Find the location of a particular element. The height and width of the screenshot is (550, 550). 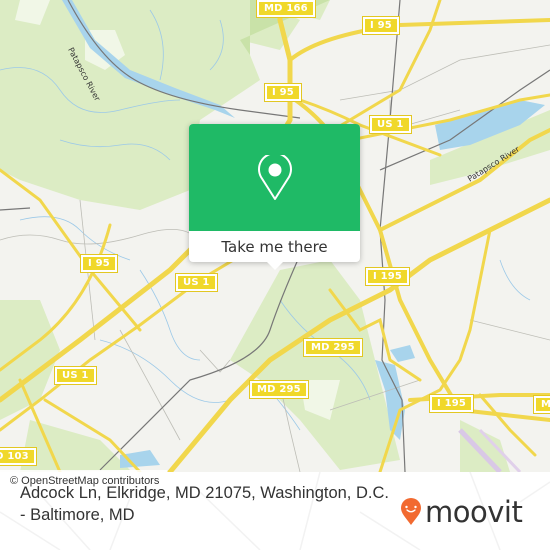

popup-pointer is located at coordinates (275, 265).